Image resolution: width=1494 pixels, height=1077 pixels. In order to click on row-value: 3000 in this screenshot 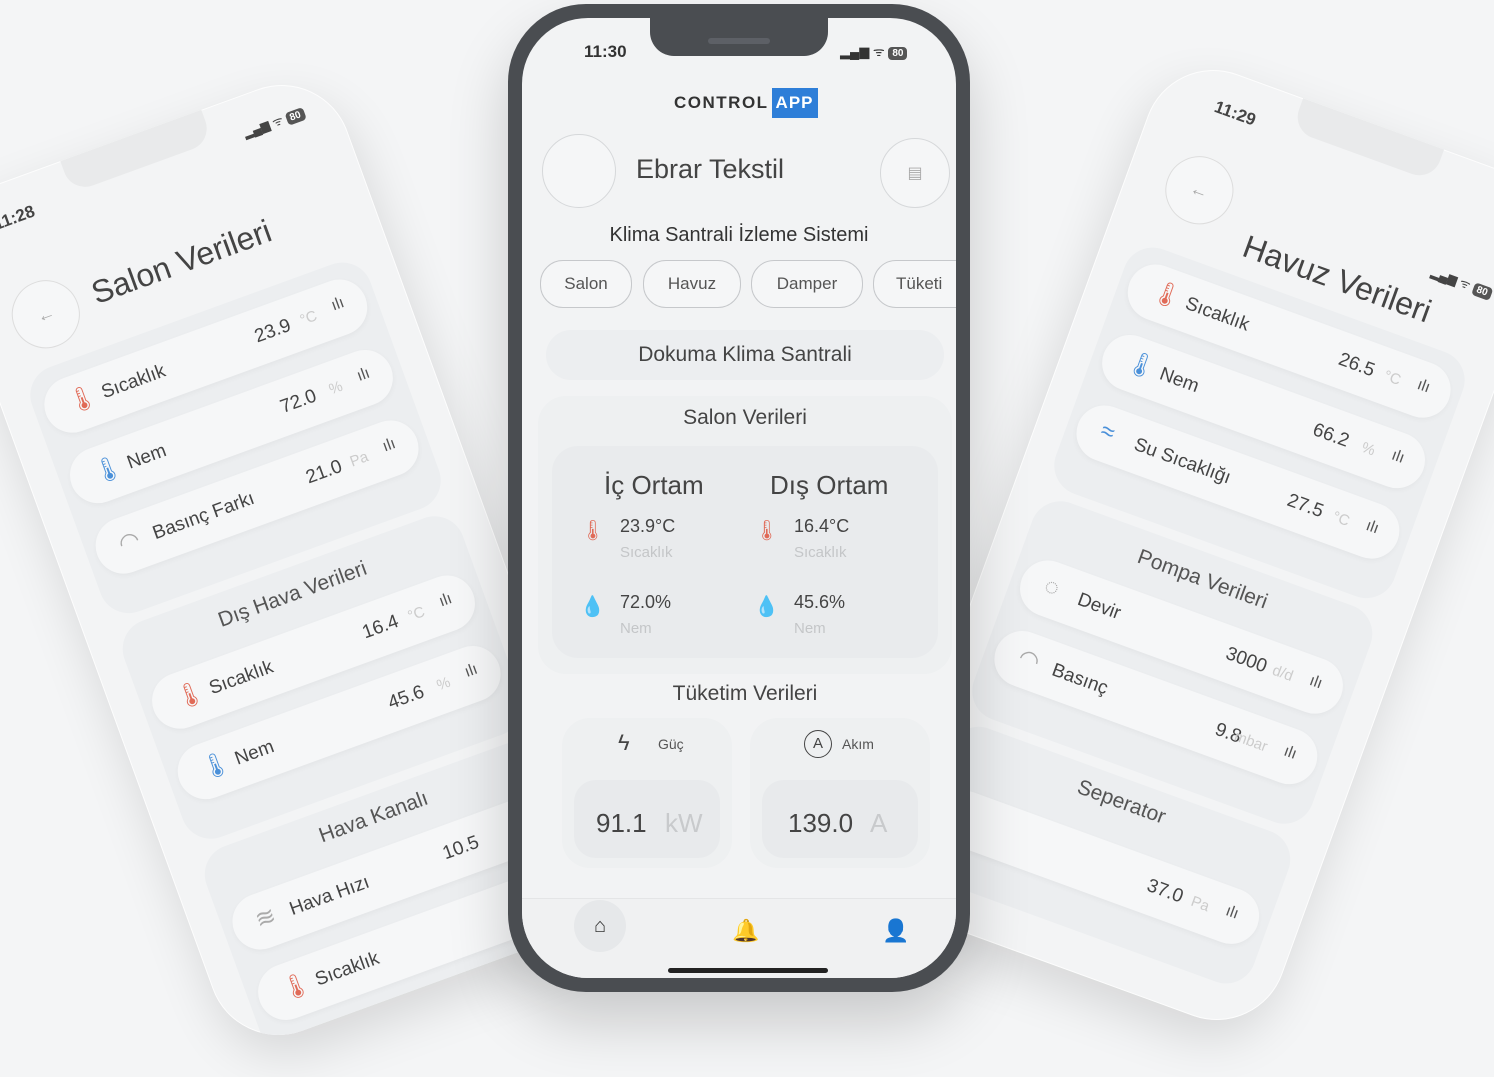, I will do `click(1246, 660)`.